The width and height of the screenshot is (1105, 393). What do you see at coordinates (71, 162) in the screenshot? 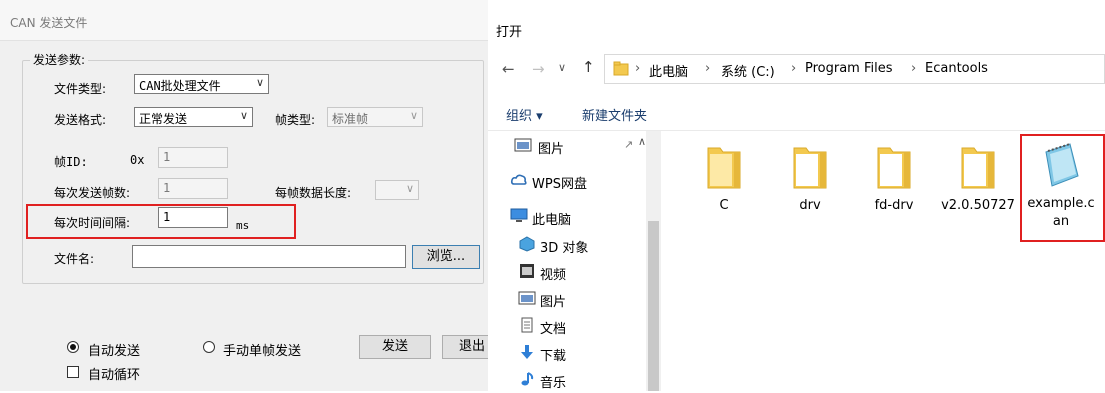
I see `frame-id-label: 帧ID:` at bounding box center [71, 162].